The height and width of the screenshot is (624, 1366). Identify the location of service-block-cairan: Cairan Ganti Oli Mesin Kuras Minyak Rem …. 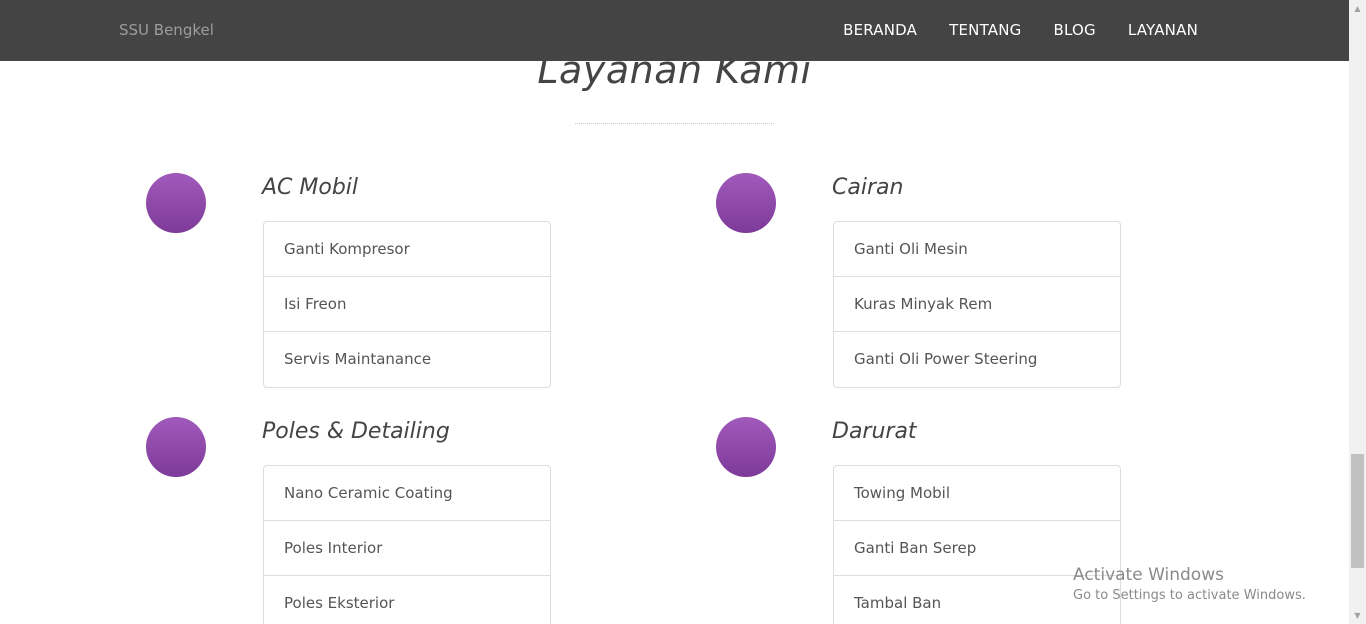
(956, 283).